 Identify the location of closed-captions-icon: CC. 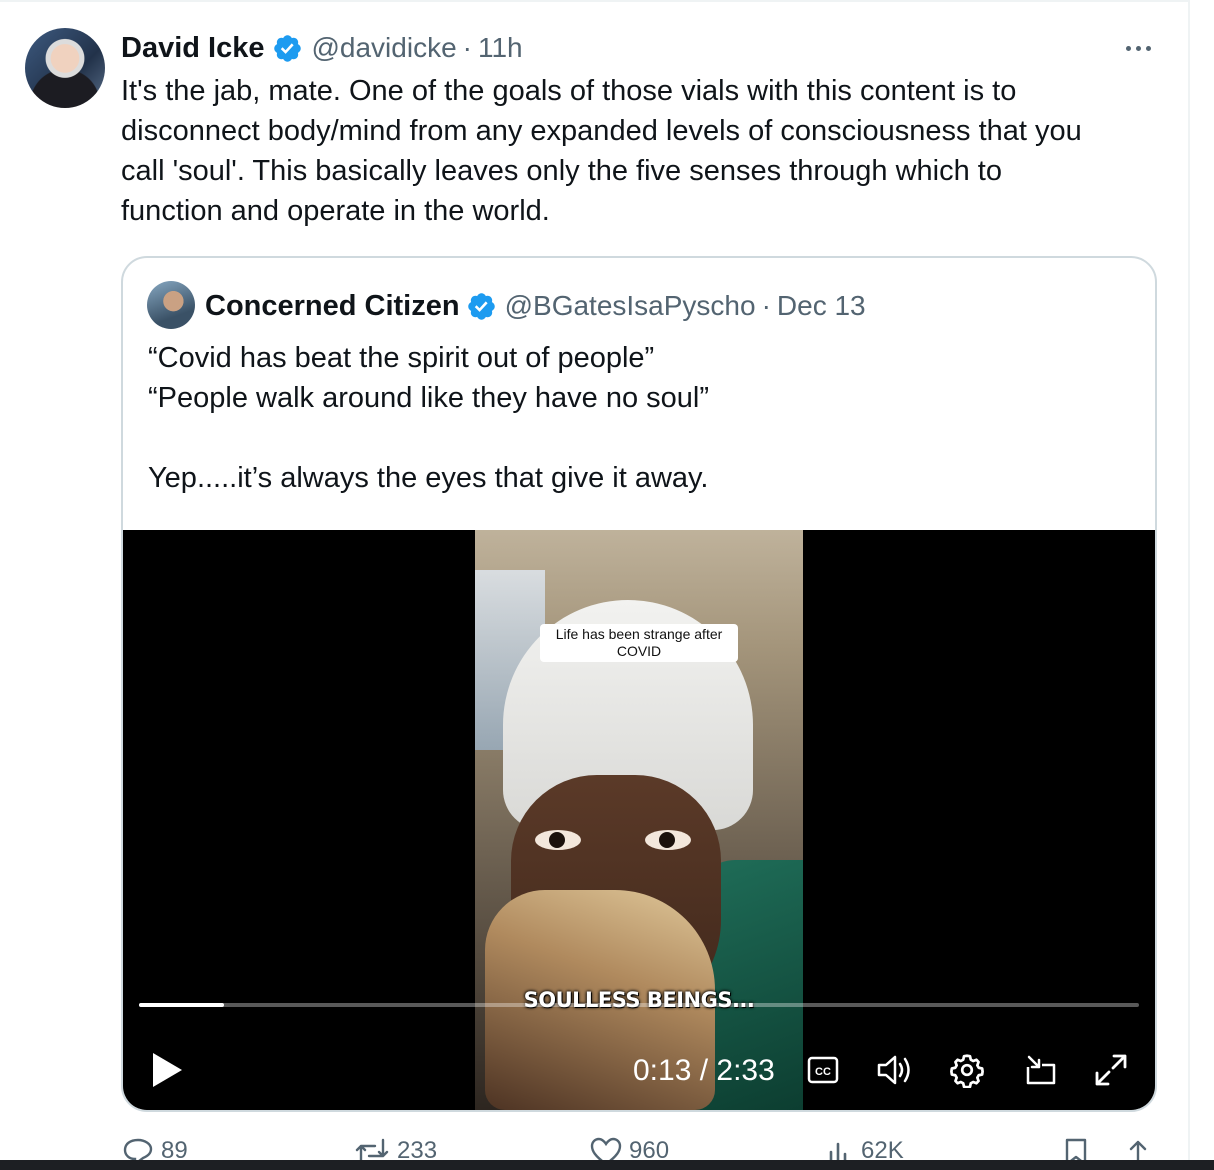
(823, 1070).